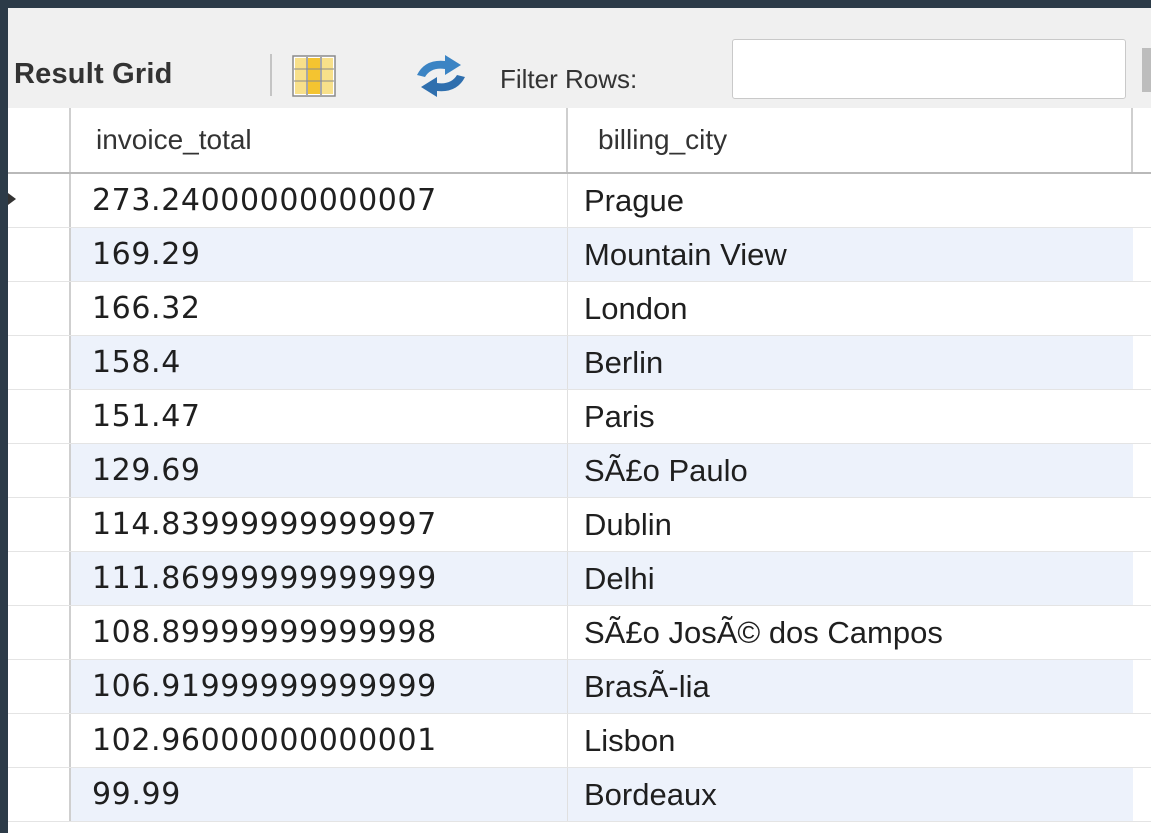 Image resolution: width=1151 pixels, height=833 pixels. Describe the element at coordinates (319, 794) in the screenshot. I see `cell-invoice-total: 99.99` at that location.